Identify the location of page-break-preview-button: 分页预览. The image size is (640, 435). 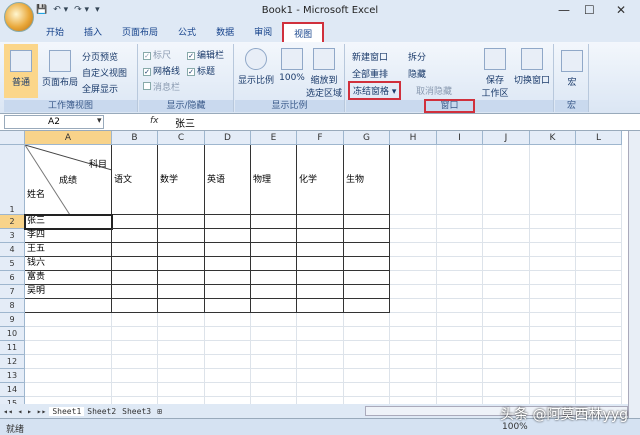
(100, 56).